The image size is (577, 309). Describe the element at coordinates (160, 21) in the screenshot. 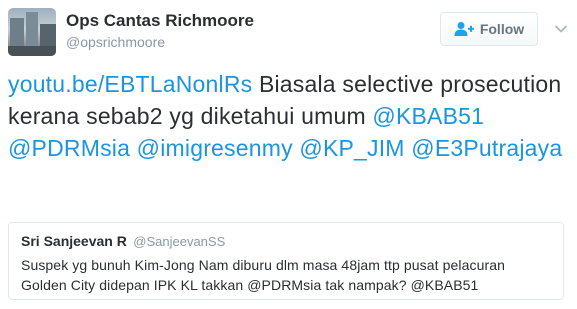

I see `author-name: Ops Cantas Richmoore` at that location.